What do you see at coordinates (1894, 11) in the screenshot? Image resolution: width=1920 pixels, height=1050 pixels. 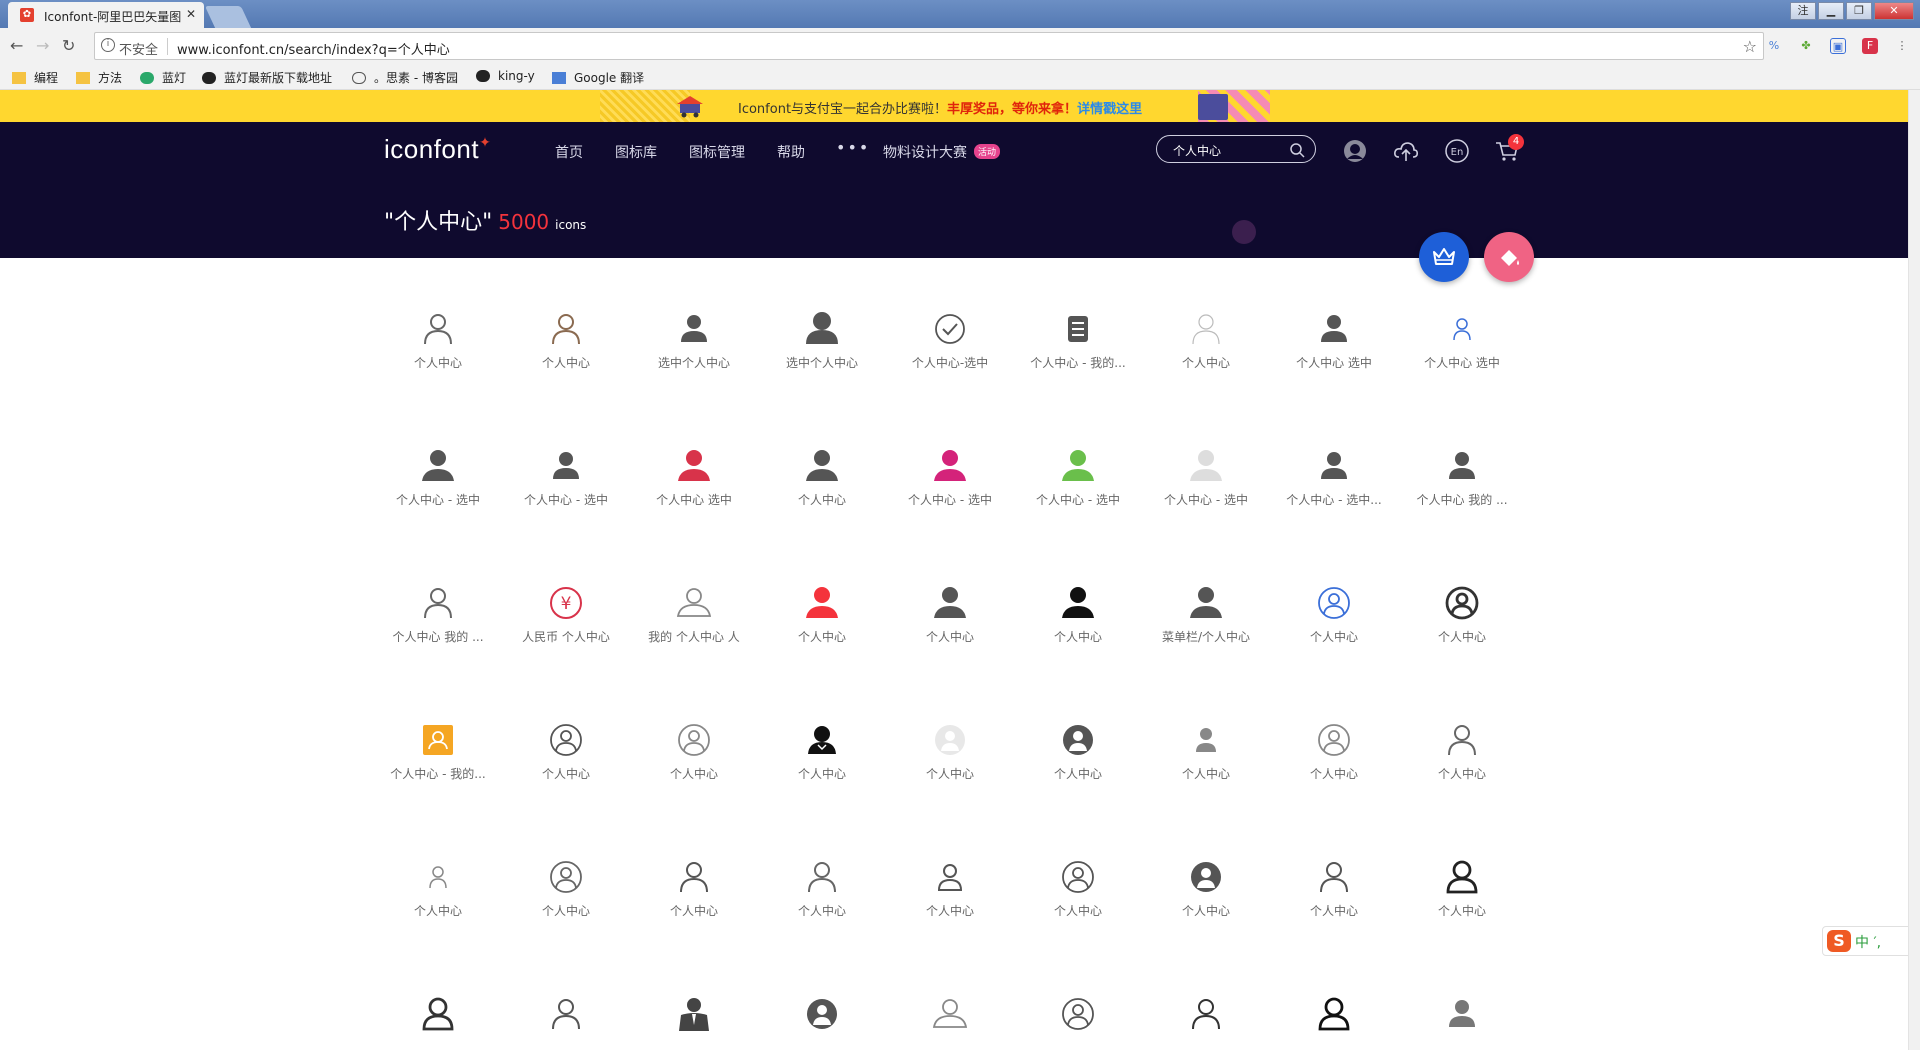 I see `window-close-icon: ✕` at bounding box center [1894, 11].